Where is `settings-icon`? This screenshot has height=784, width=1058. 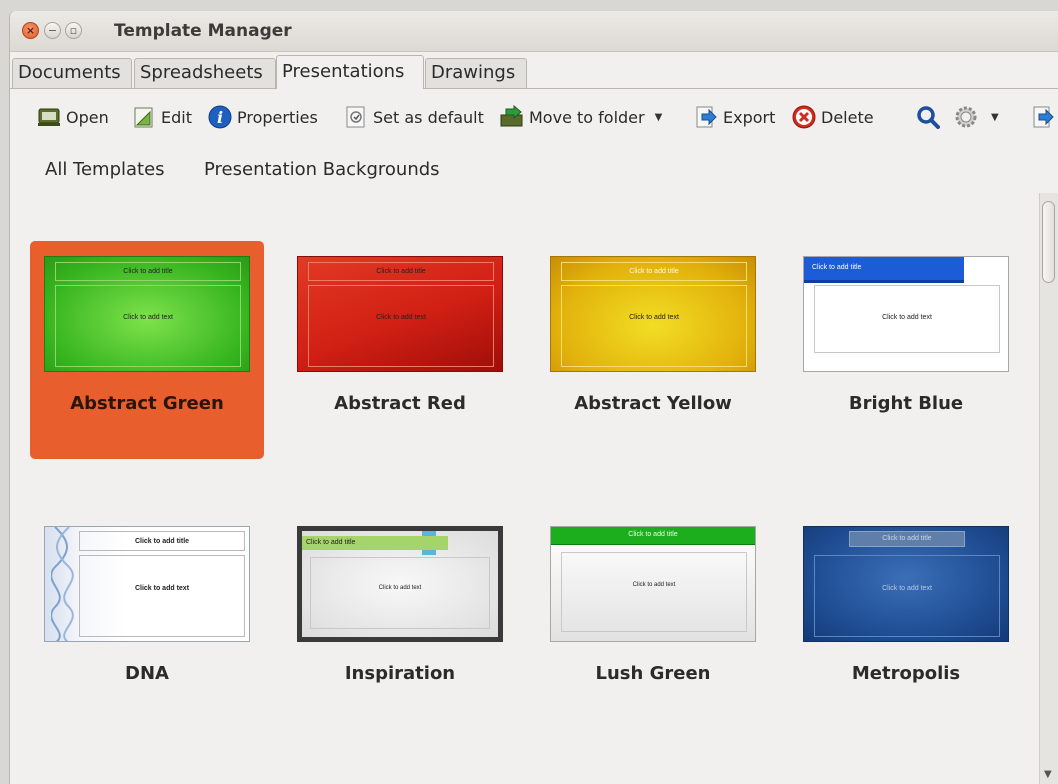 settings-icon is located at coordinates (966, 117).